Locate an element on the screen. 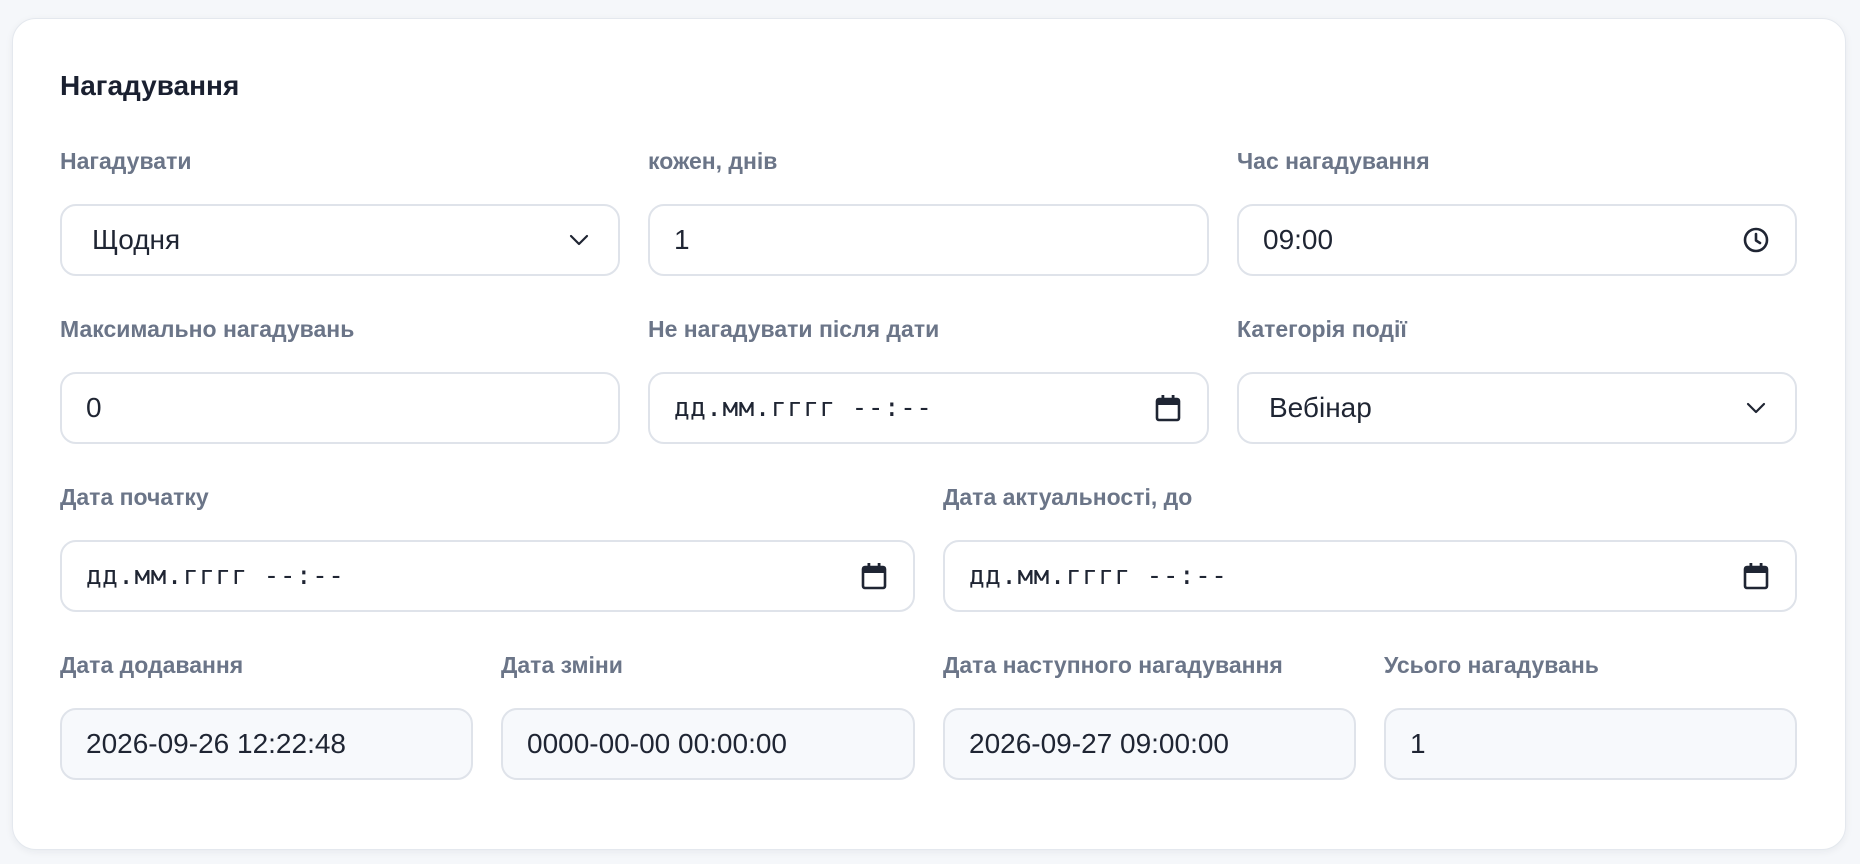  event-category-select: Вебінар is located at coordinates (1517, 408).